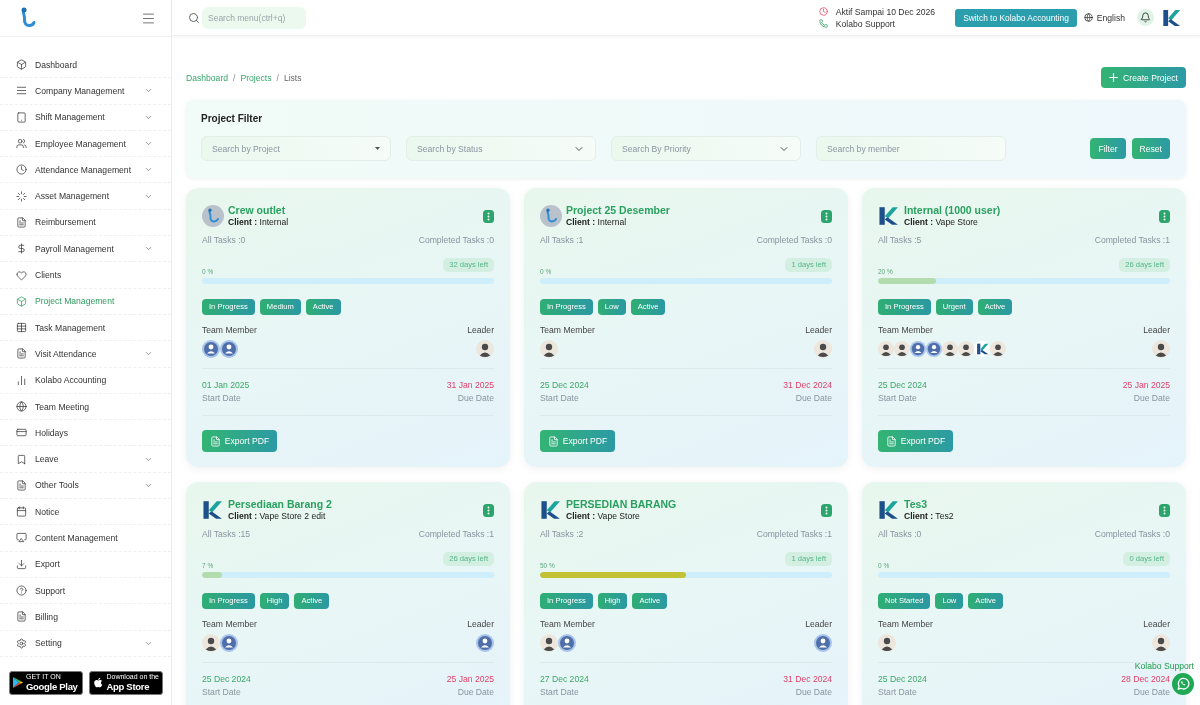 The image size is (1200, 705). Describe the element at coordinates (21, 538) in the screenshot. I see `screen-icon` at that location.